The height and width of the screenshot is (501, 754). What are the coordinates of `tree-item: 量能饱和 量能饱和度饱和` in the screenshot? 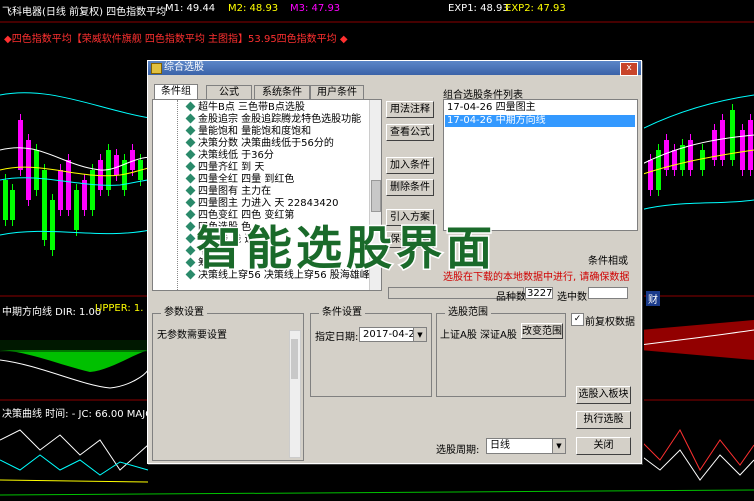 It's located at (248, 131).